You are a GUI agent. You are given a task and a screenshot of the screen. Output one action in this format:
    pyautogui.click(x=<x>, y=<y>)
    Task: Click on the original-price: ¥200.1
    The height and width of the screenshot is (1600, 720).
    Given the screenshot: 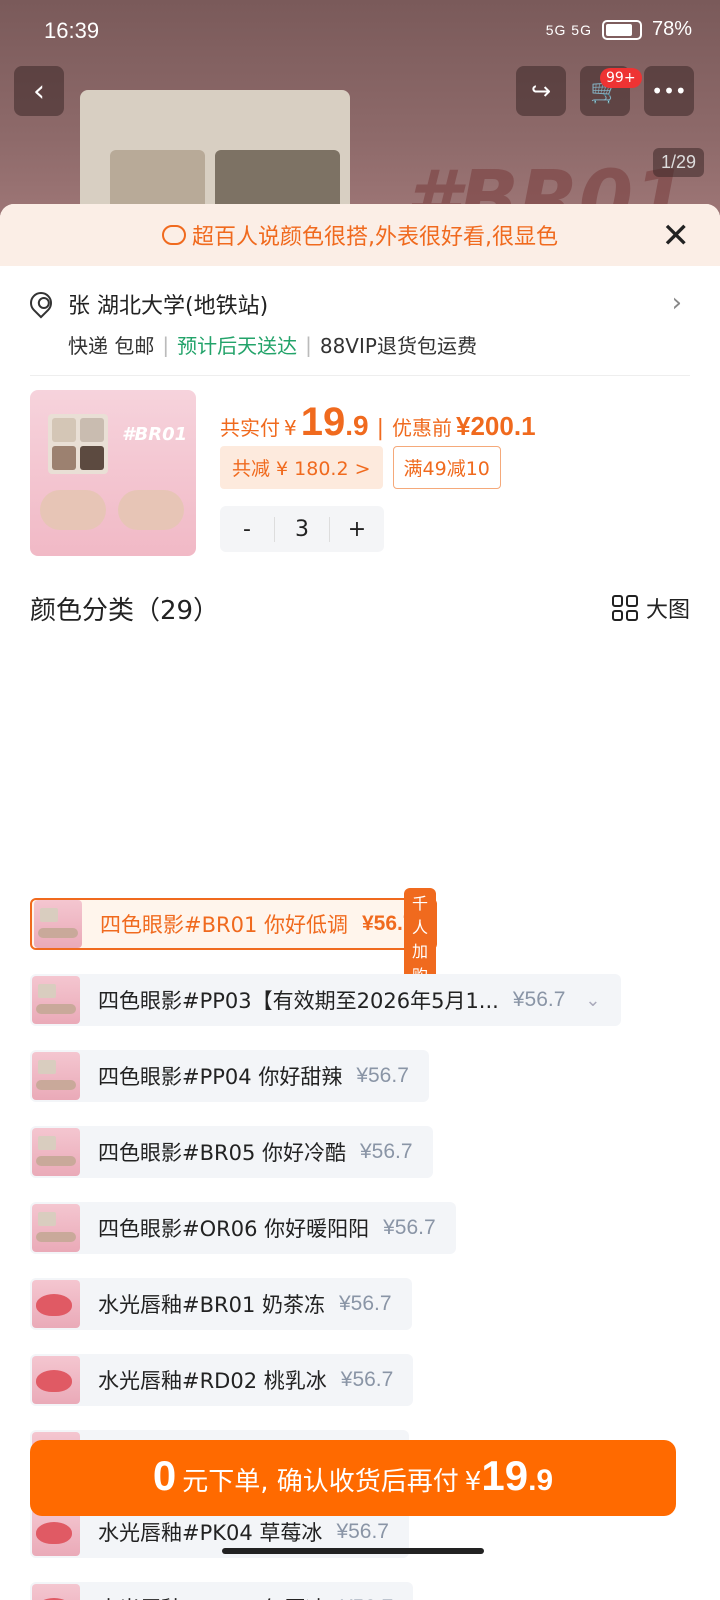 What is the action you would take?
    pyautogui.click(x=496, y=426)
    